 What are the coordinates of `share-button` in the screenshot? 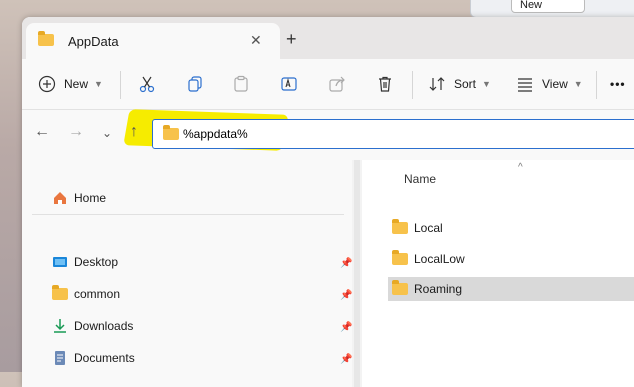 It's located at (337, 84).